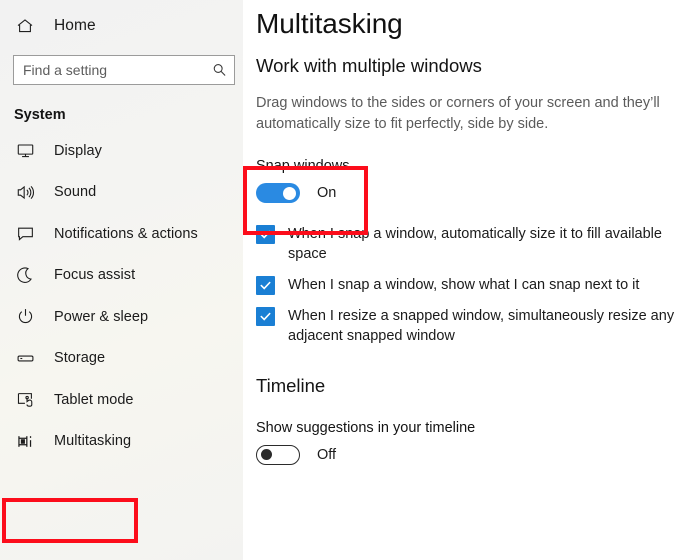  Describe the element at coordinates (327, 455) in the screenshot. I see `timeline-suggestions-toggle-state: Off` at that location.